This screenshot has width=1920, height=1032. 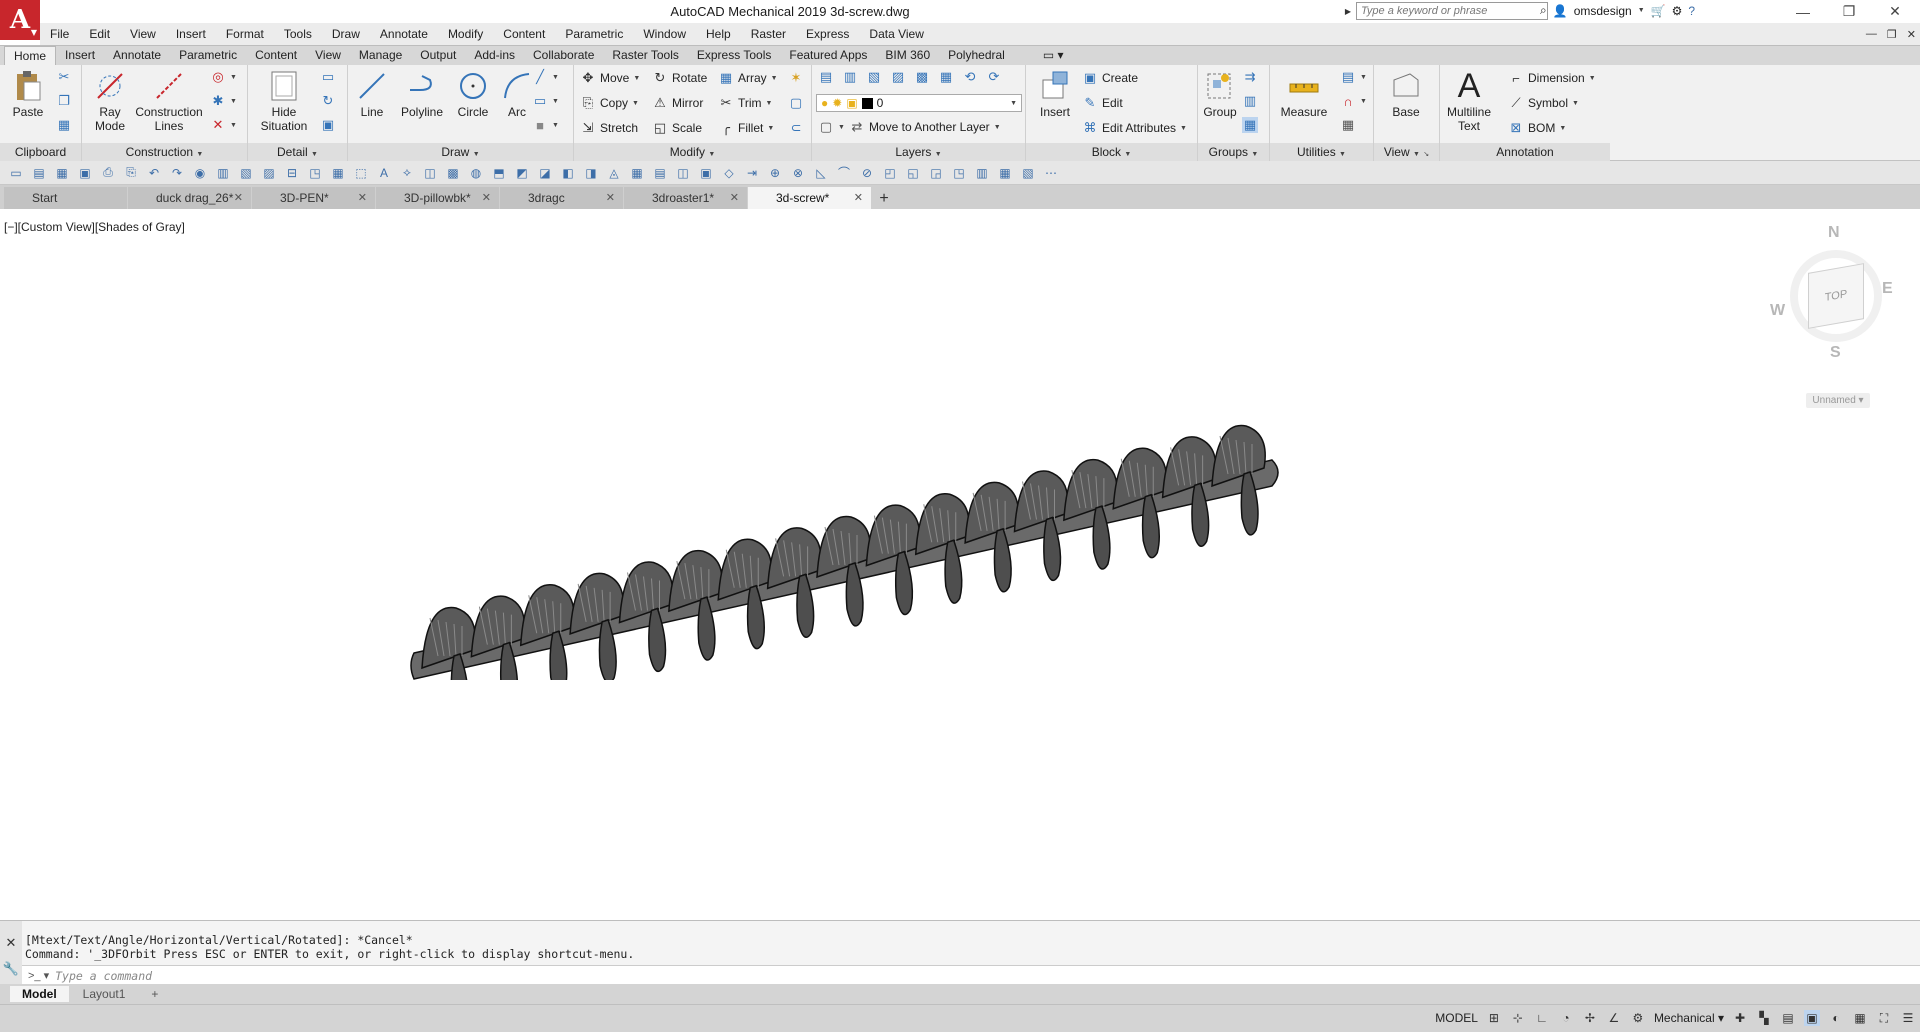 What do you see at coordinates (645, 55) in the screenshot?
I see `ribbon-tab-raster-tools: Raster Tools` at bounding box center [645, 55].